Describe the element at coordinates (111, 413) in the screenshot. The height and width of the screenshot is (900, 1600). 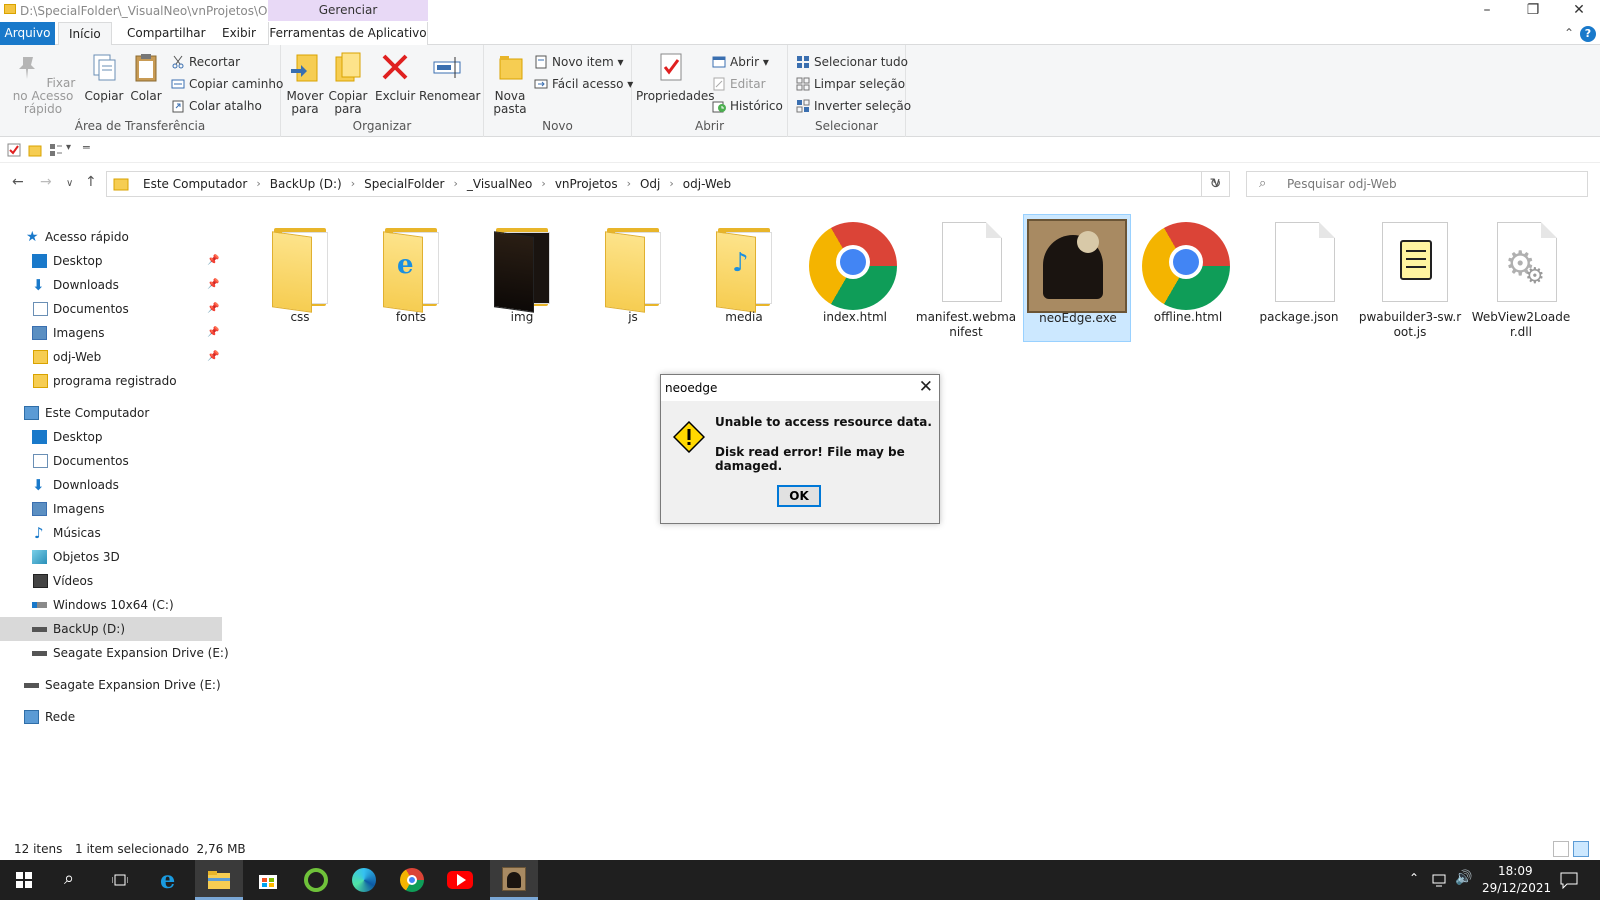
I see `nav-this-pc: Este Computador` at that location.